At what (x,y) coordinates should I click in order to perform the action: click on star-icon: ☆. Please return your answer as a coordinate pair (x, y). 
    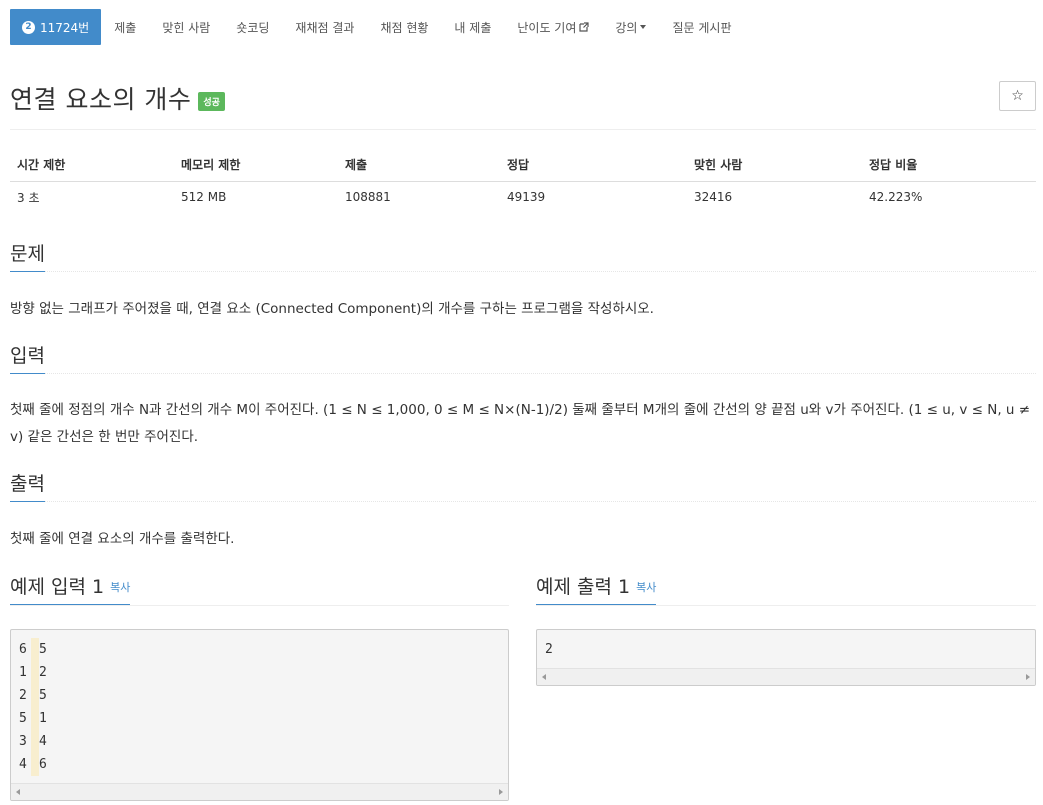
    Looking at the image, I should click on (1017, 96).